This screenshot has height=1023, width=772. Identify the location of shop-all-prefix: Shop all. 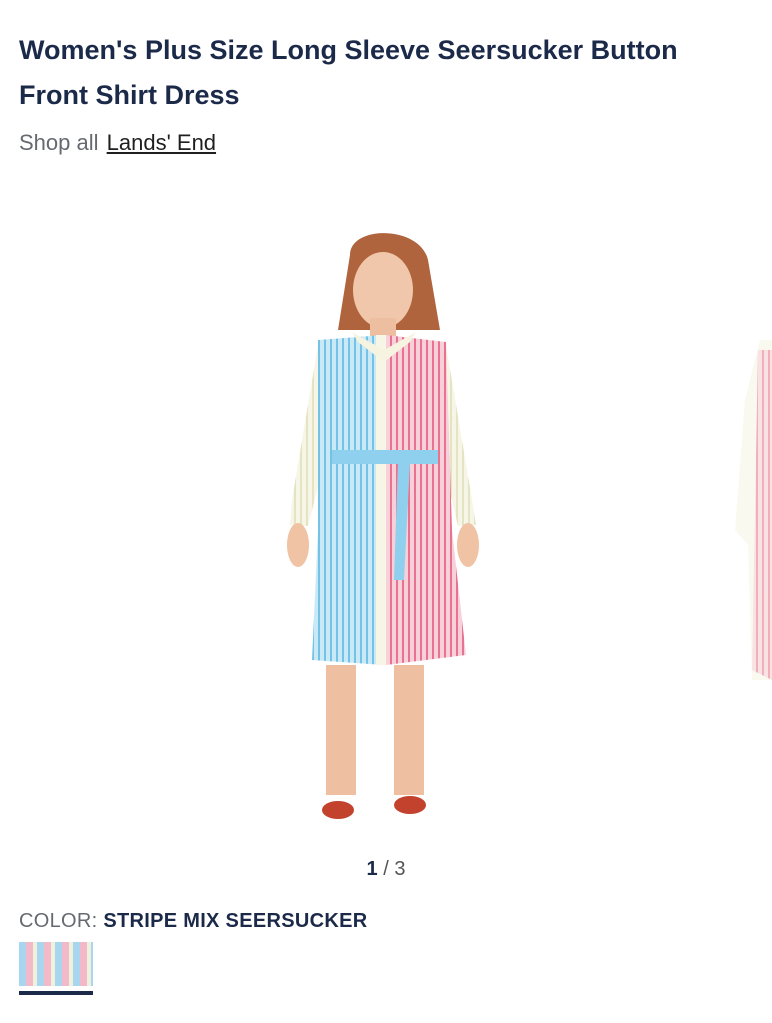
(59, 142).